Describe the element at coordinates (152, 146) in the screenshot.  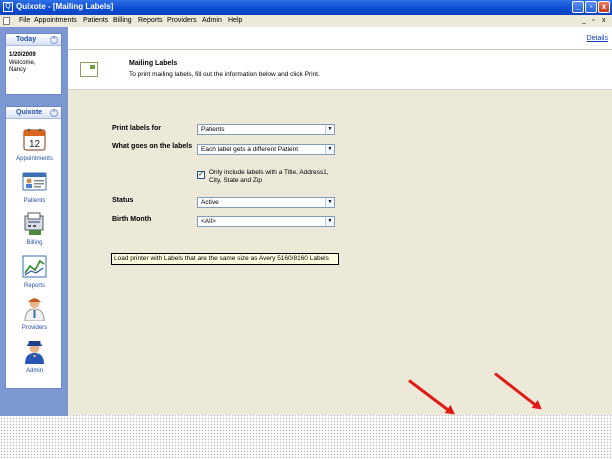
I see `what-goes-label: What goes on the labels` at that location.